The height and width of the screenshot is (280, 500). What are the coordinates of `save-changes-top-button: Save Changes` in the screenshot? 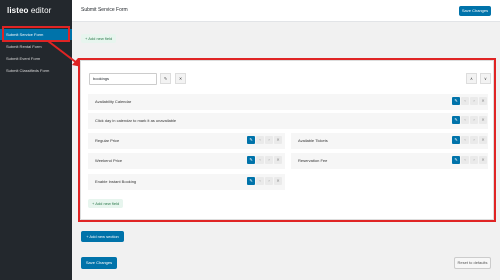 It's located at (475, 11).